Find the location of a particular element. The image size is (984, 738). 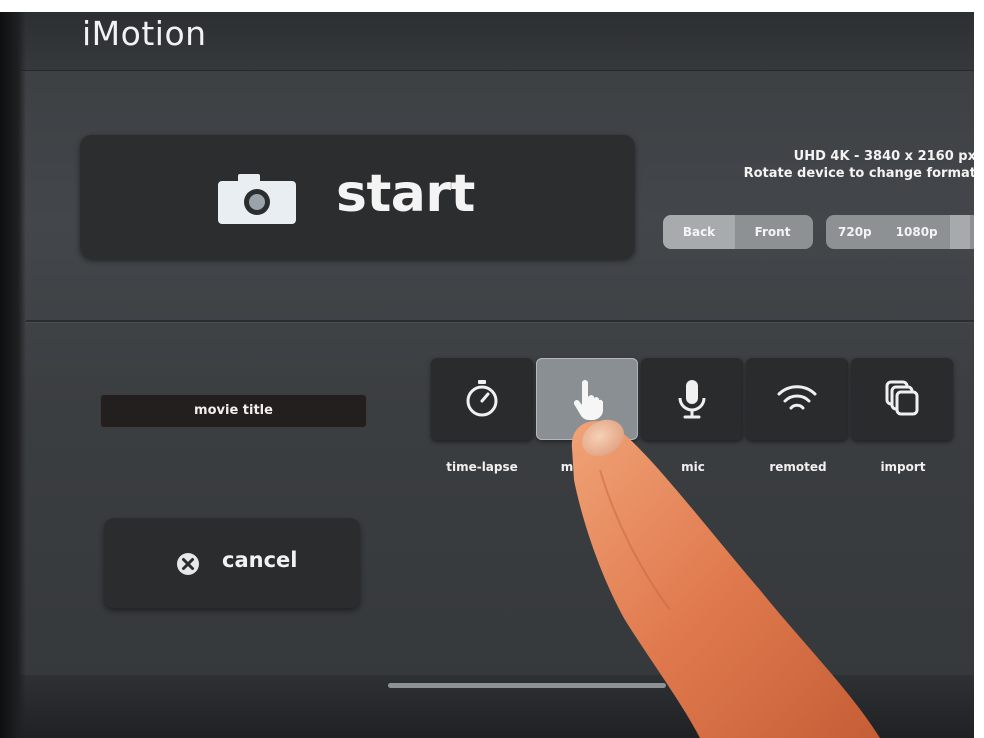

cancel-button: cancel is located at coordinates (232, 563).